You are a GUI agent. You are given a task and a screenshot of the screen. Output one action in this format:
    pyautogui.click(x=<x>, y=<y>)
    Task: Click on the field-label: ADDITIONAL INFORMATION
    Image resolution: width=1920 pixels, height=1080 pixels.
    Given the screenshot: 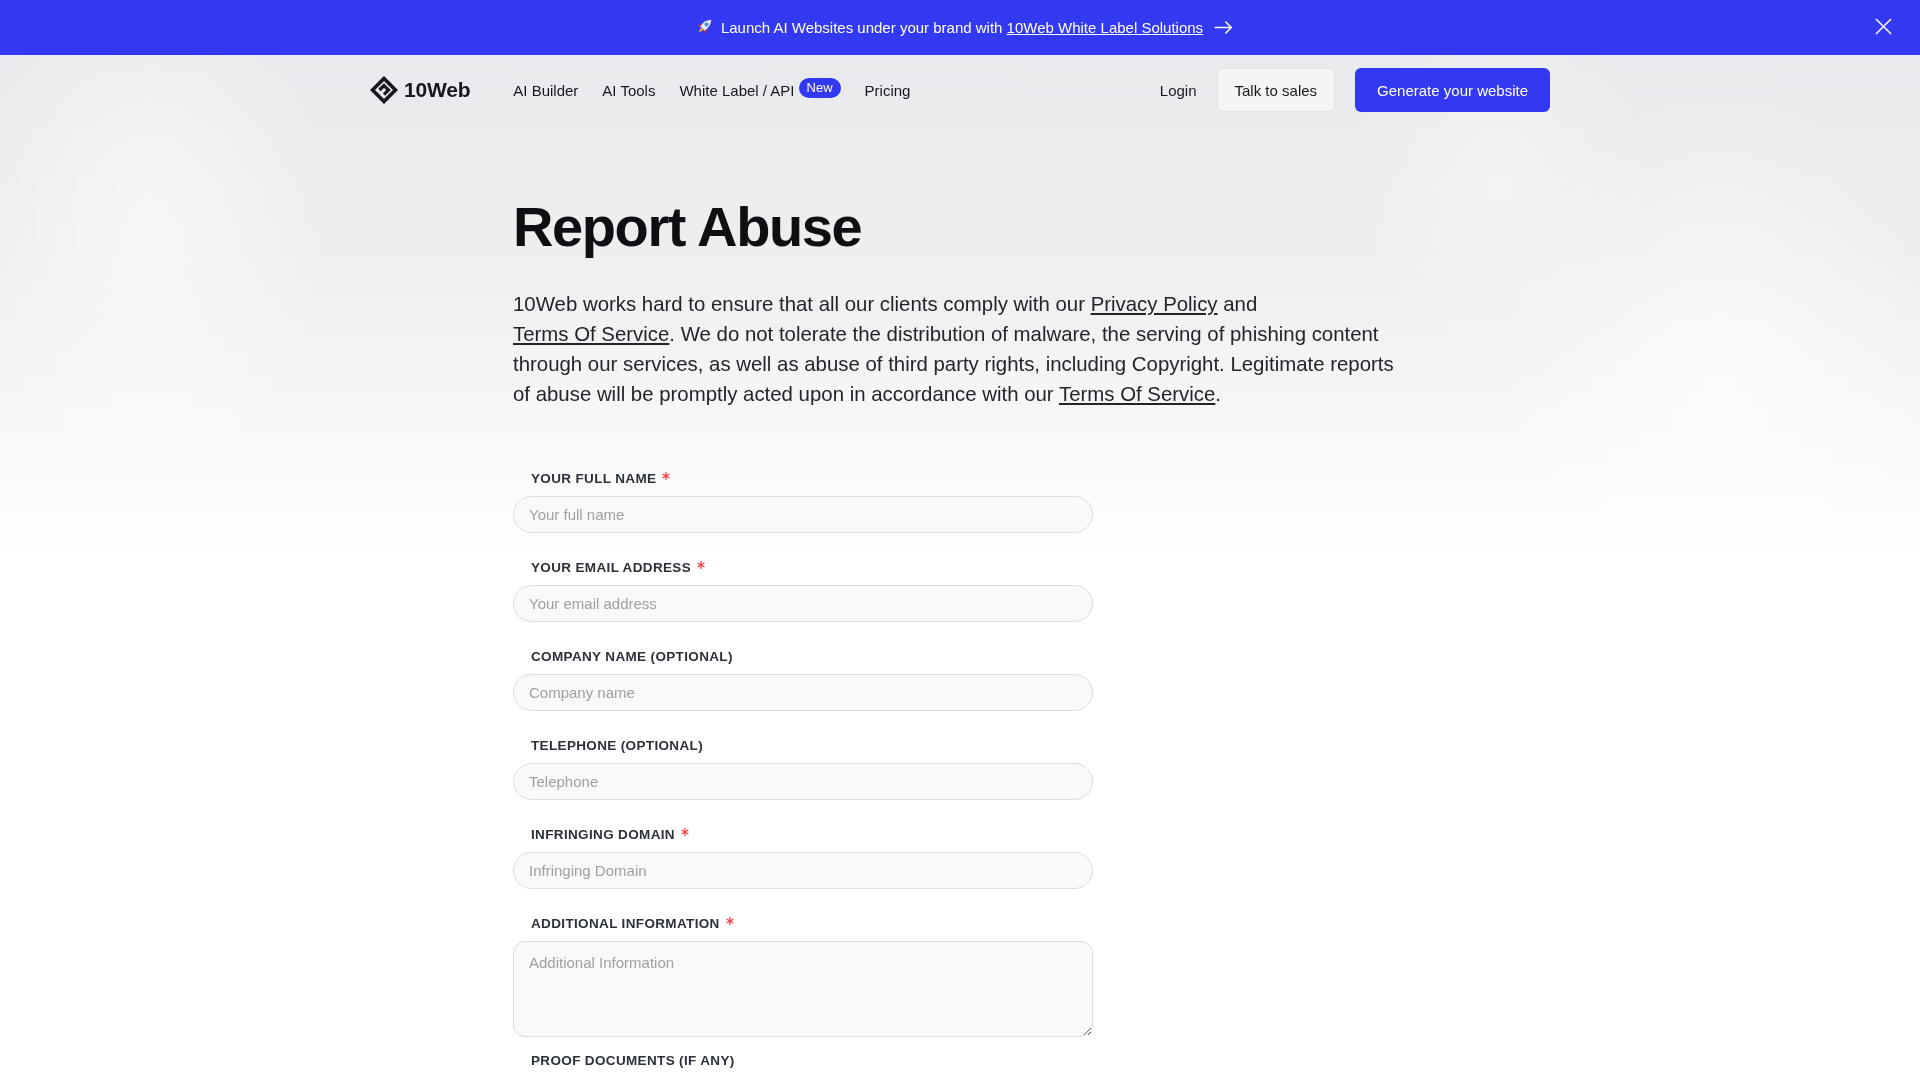 What is the action you would take?
    pyautogui.click(x=625, y=924)
    